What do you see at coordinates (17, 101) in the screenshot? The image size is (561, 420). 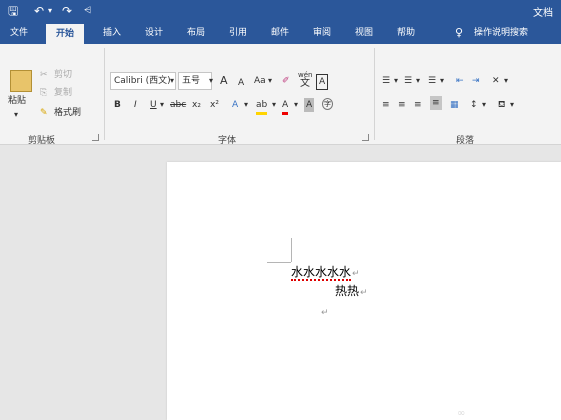 I see `paste-button: 粘贴` at bounding box center [17, 101].